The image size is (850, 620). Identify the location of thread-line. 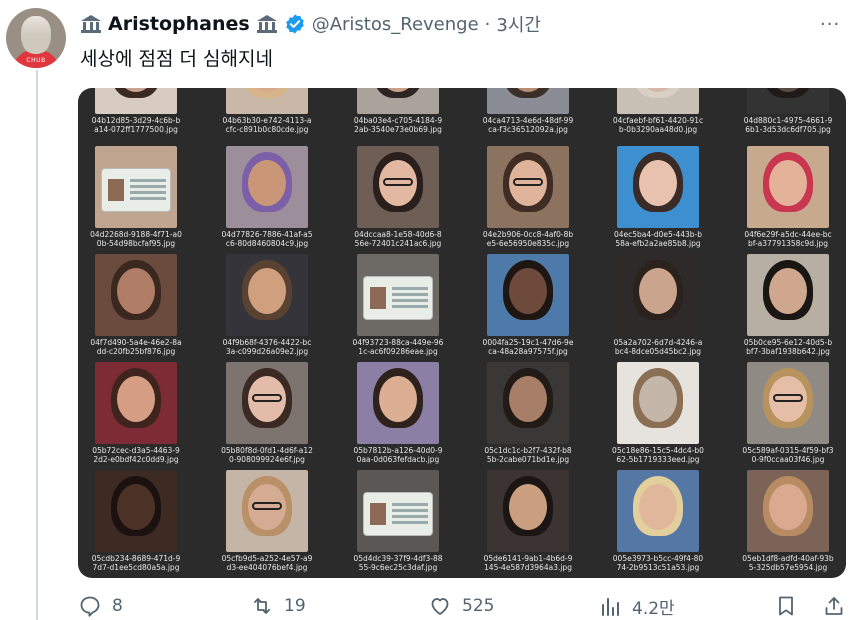
(37, 345).